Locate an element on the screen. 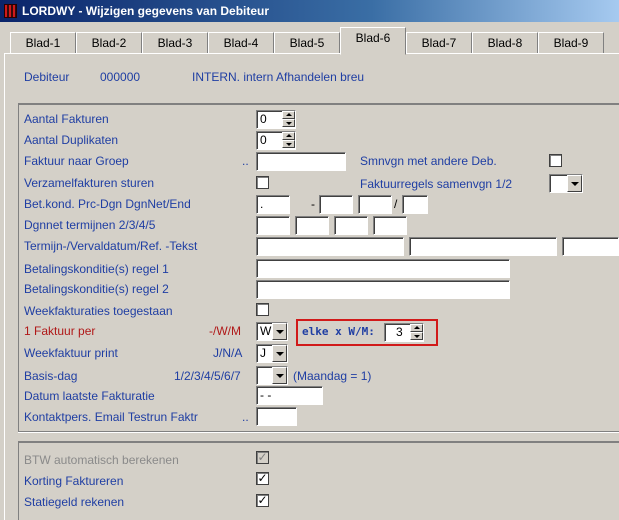  weekfaktuur-print-select: J is located at coordinates (272, 353).